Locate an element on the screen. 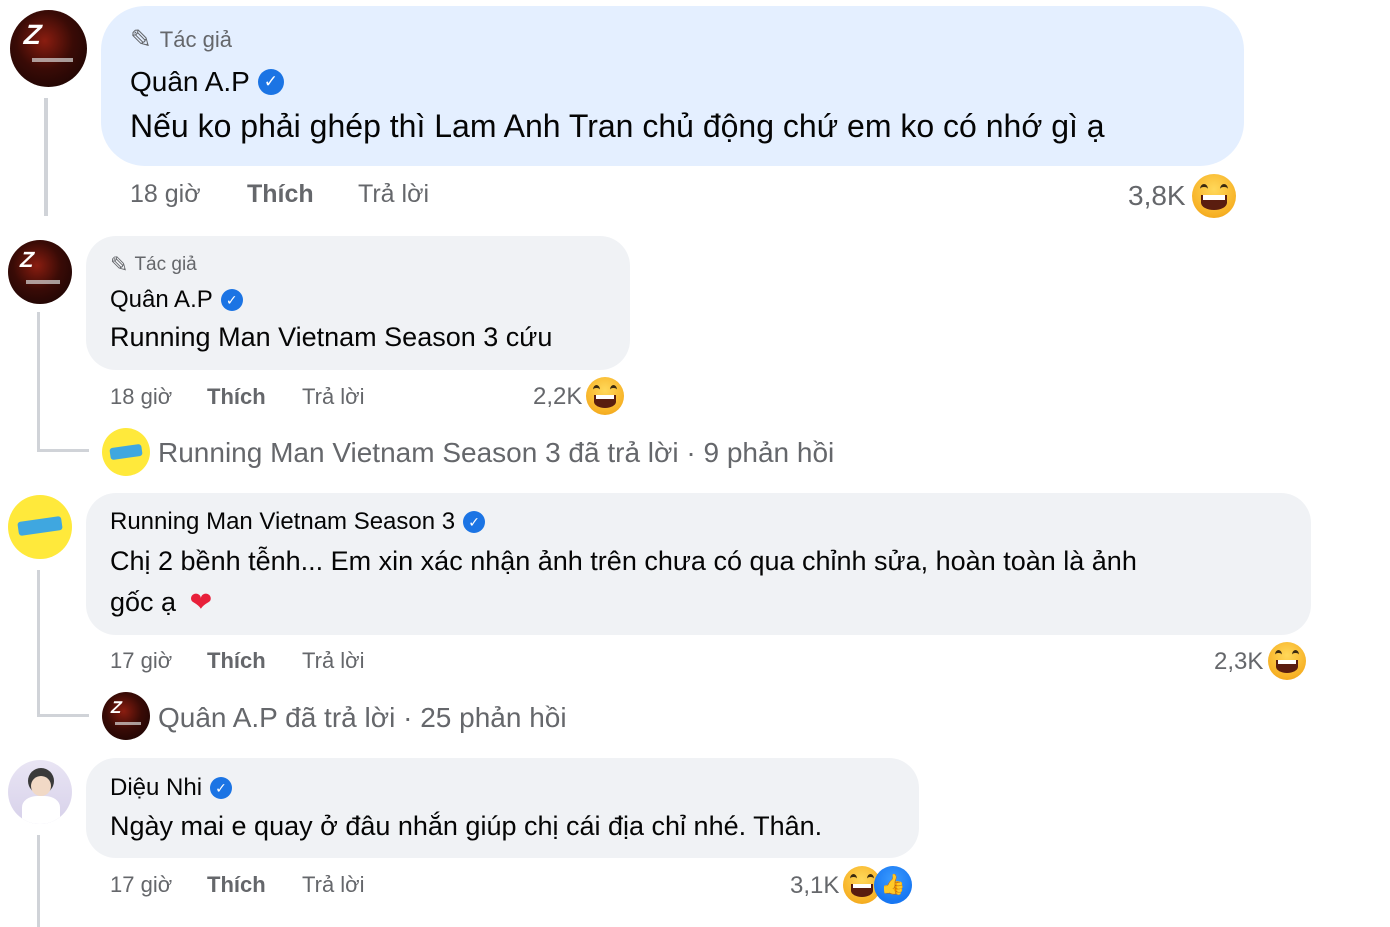 This screenshot has width=1390, height=927. comment-author: Diệu Nhi ✓ is located at coordinates (171, 788).